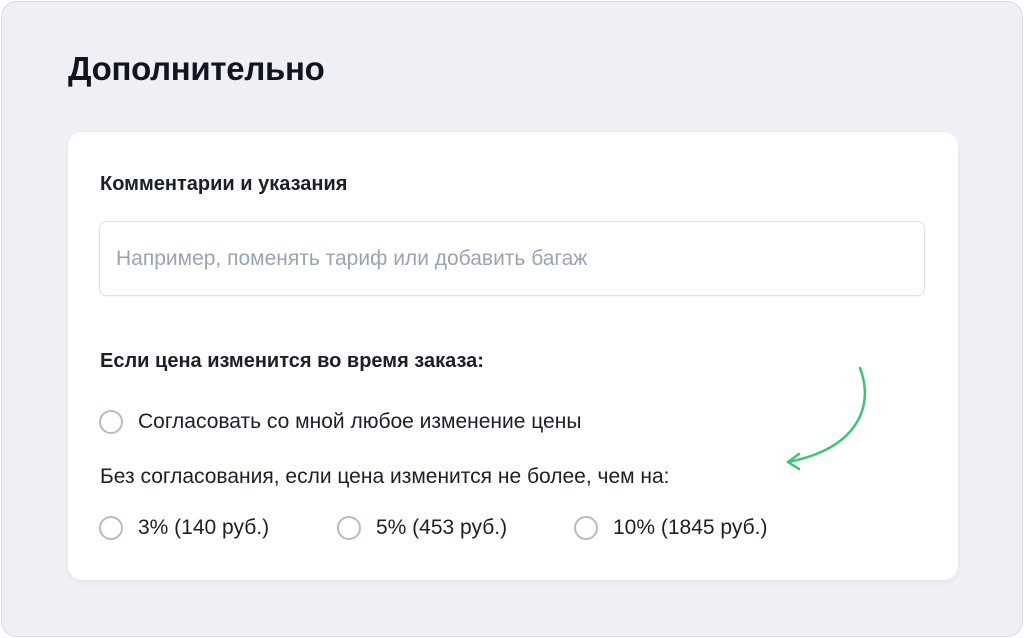  Describe the element at coordinates (690, 527) in the screenshot. I see `radio-option-label: 10% (1845 руб.)` at that location.